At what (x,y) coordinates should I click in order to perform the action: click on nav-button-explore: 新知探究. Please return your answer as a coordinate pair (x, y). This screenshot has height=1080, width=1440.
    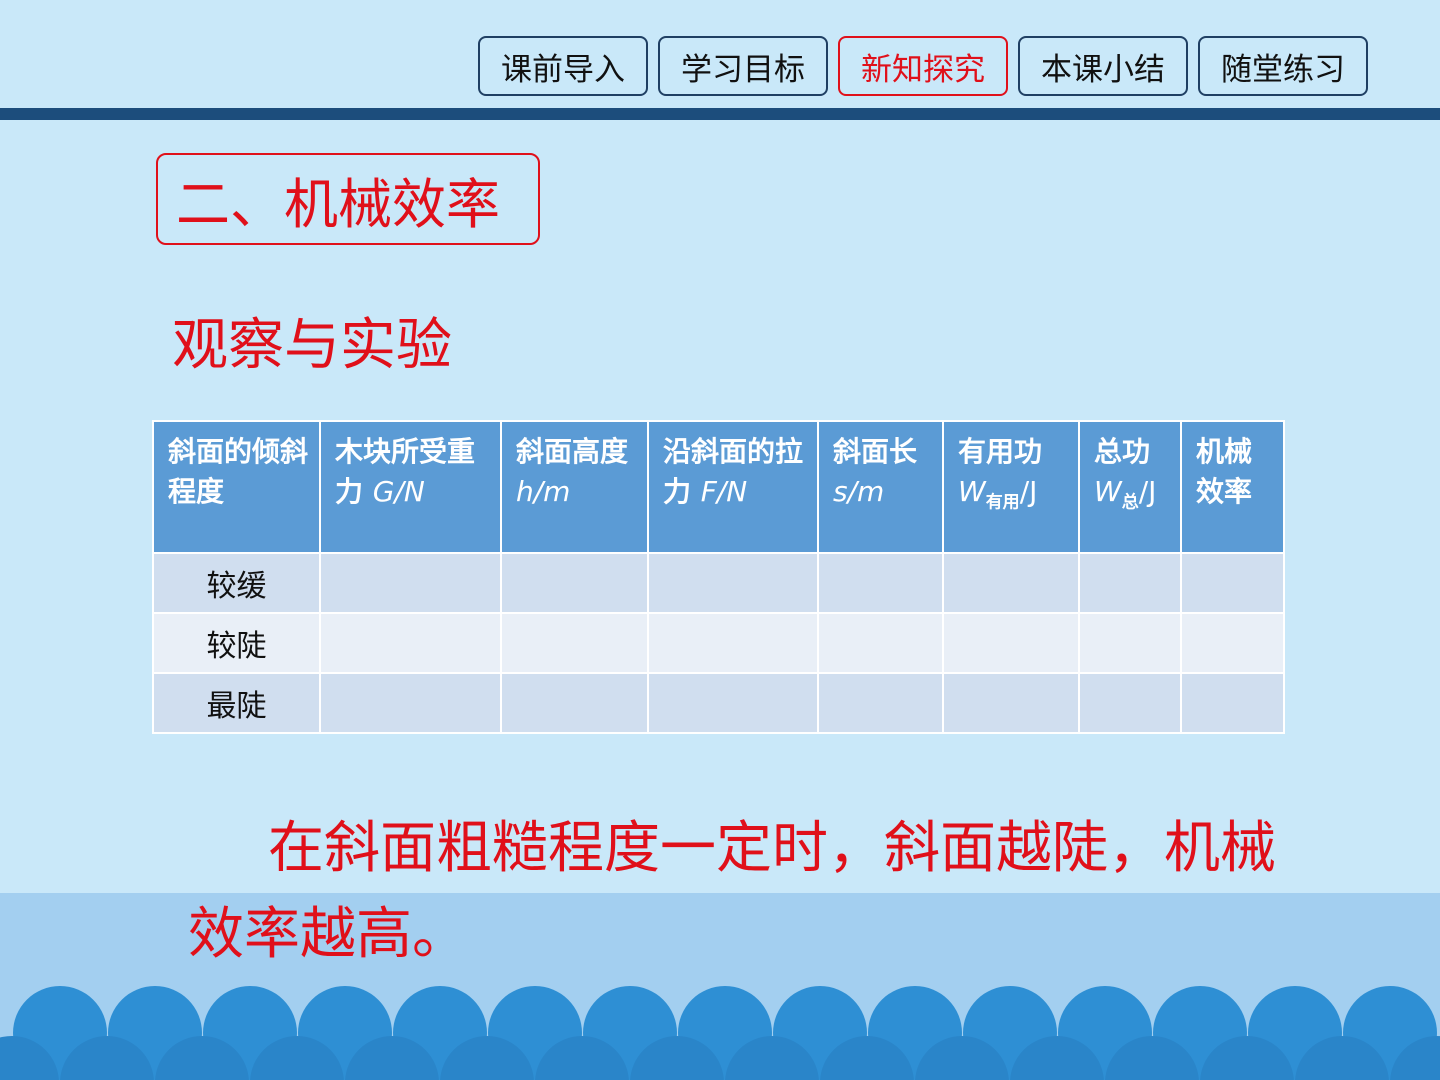
    Looking at the image, I should click on (923, 66).